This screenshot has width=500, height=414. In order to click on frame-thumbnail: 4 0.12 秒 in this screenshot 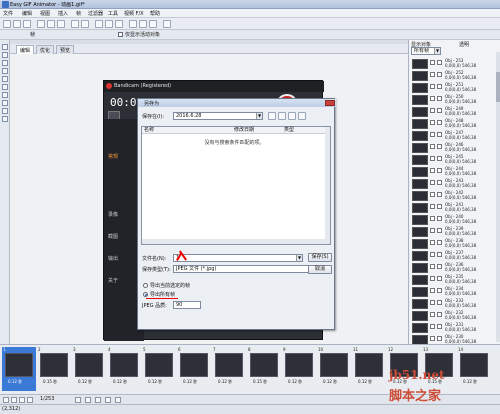, I will do `click(124, 369)`.